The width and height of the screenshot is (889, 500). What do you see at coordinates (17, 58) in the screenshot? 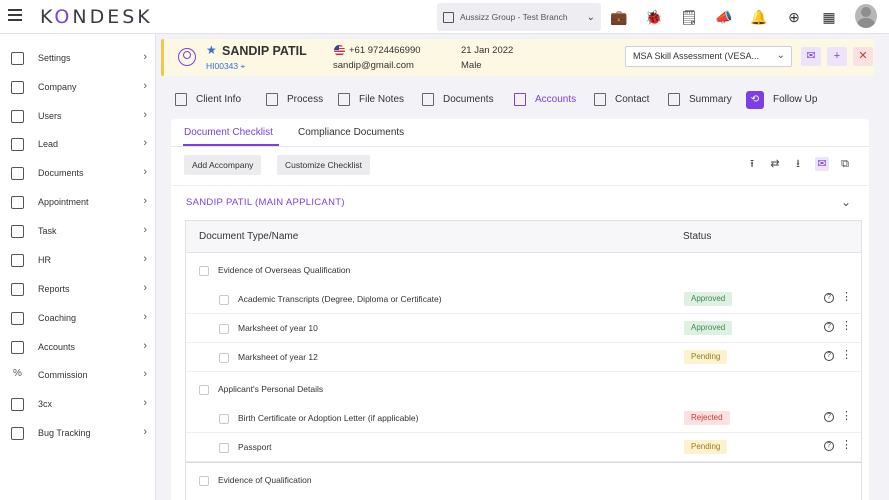
I see `gear-icon` at bounding box center [17, 58].